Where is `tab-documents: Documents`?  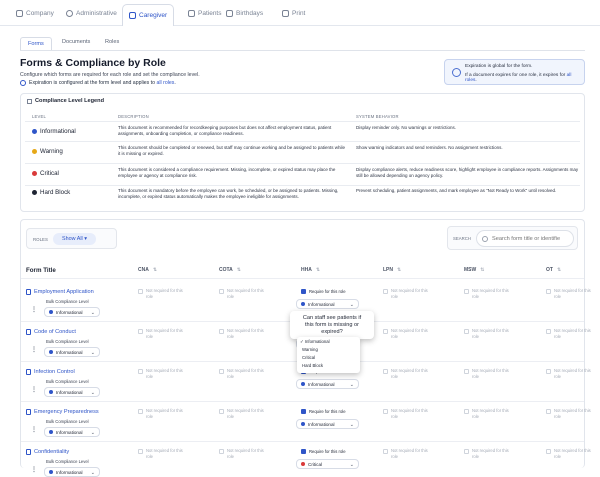 tab-documents: Documents is located at coordinates (76, 42).